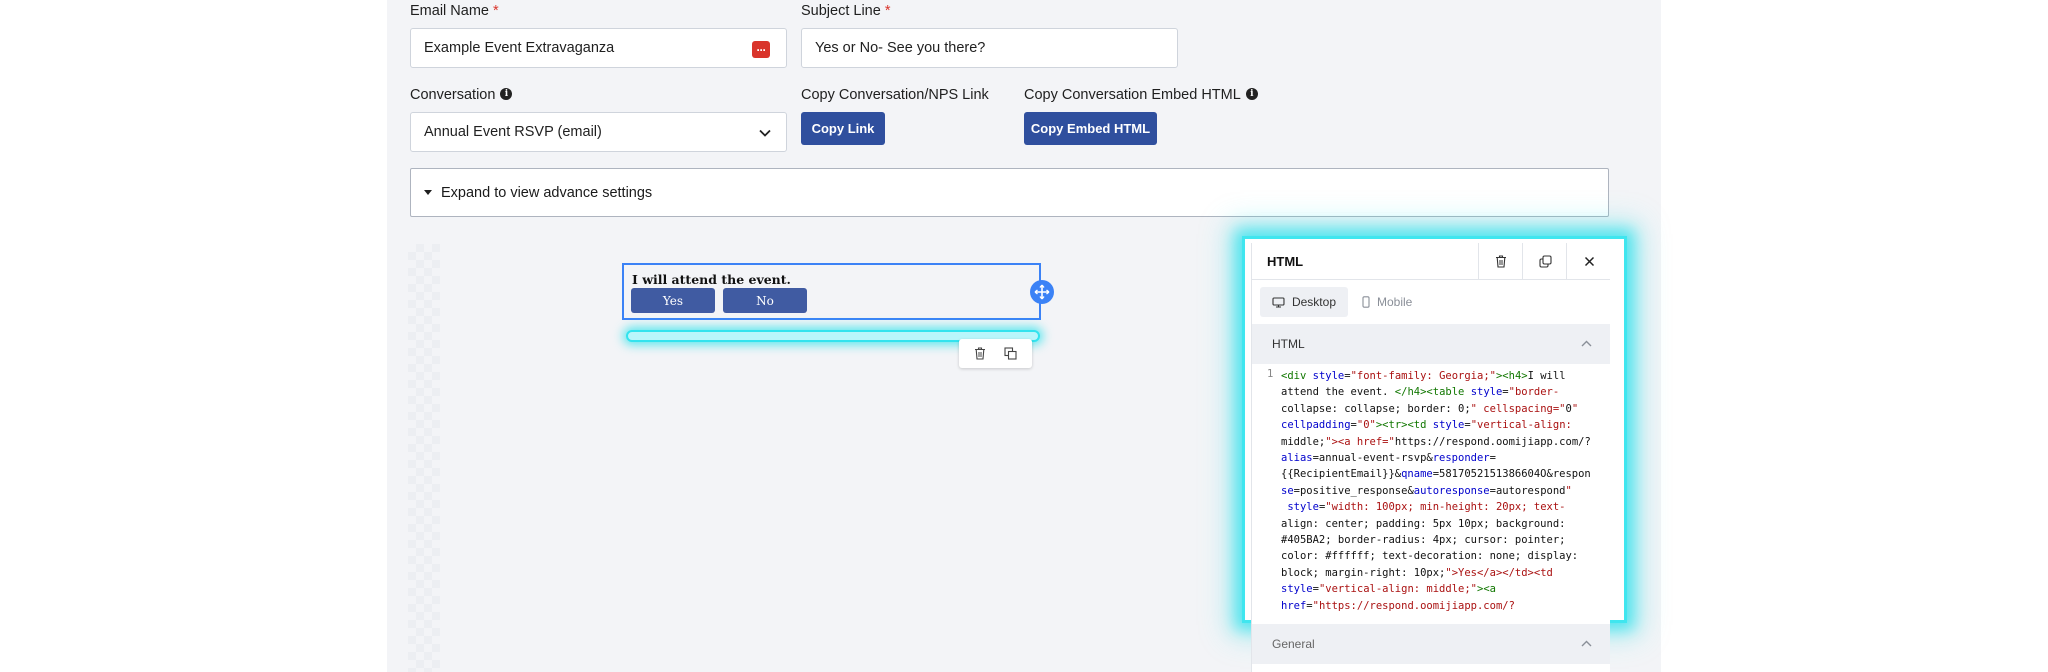 The image size is (2048, 672). Describe the element at coordinates (1285, 261) in the screenshot. I see `panel-title: HTML` at that location.